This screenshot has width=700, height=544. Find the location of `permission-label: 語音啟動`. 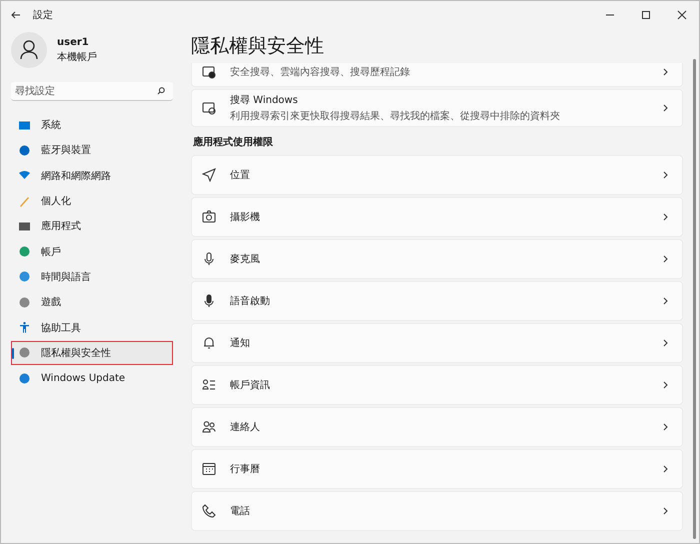

permission-label: 語音啟動 is located at coordinates (250, 301).